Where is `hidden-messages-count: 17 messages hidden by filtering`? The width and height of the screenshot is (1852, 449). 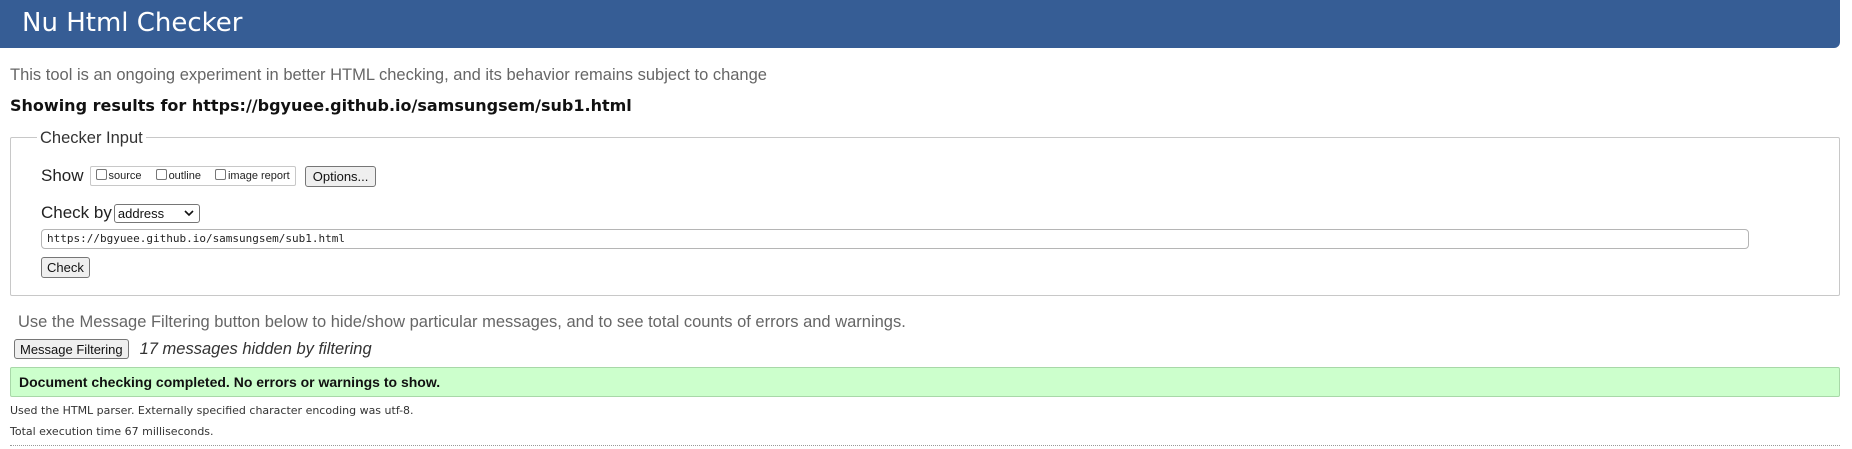
hidden-messages-count: 17 messages hidden by filtering is located at coordinates (255, 348).